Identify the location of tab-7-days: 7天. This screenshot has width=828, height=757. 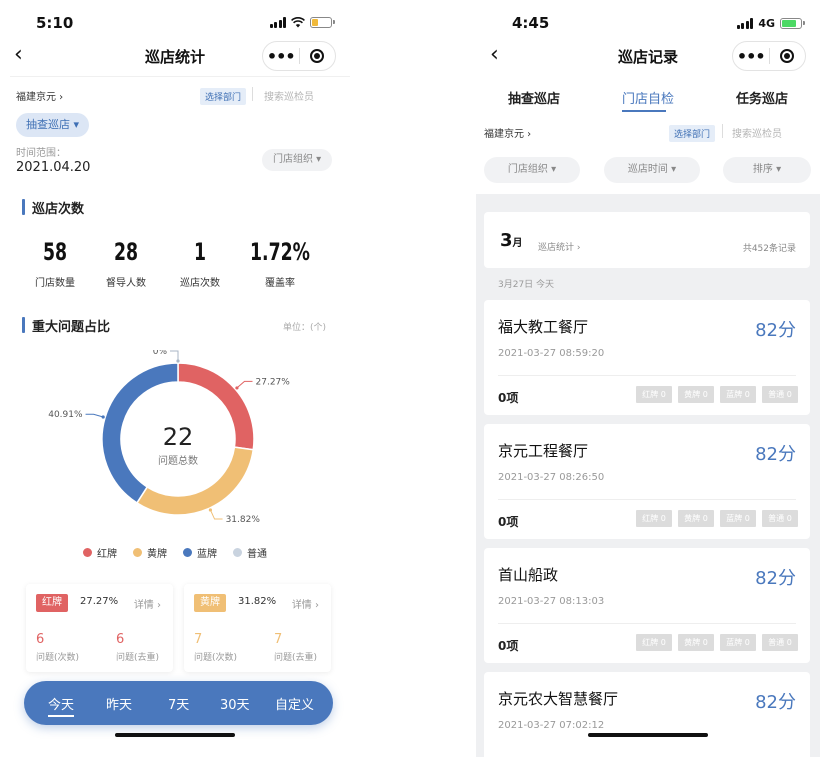
(178, 703).